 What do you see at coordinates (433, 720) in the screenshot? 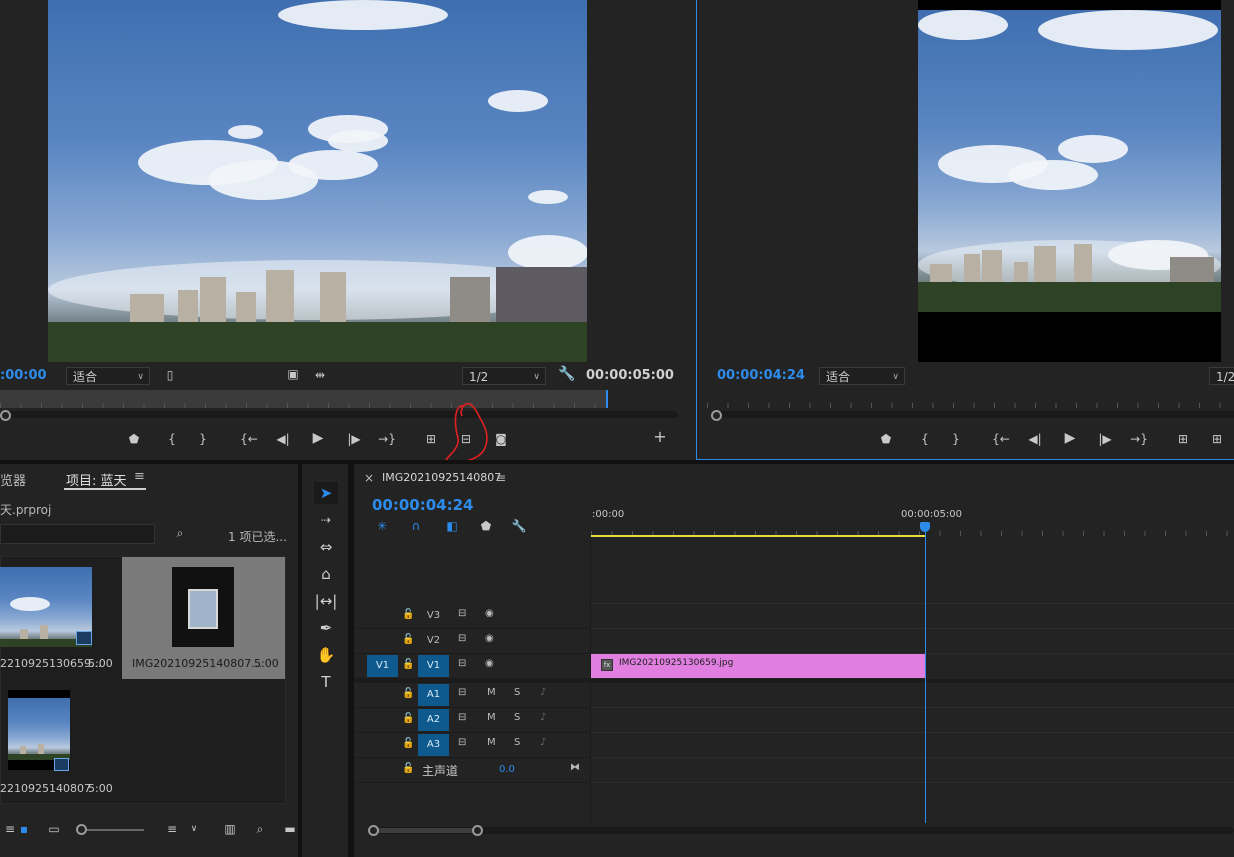
I see `track-a2-label: A2` at bounding box center [433, 720].